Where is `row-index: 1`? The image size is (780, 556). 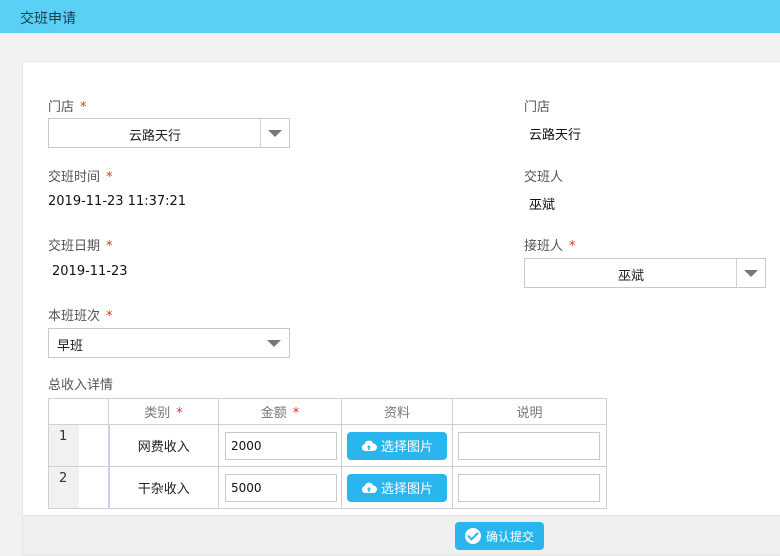 row-index: 1 is located at coordinates (63, 445).